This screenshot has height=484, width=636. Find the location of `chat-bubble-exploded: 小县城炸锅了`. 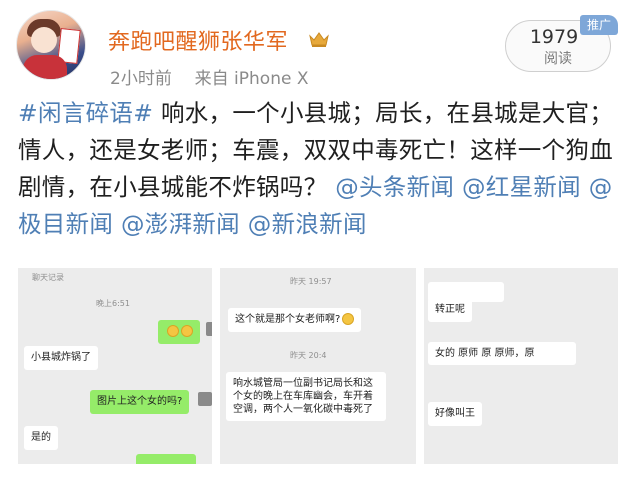

chat-bubble-exploded: 小县城炸锅了 is located at coordinates (61, 358).